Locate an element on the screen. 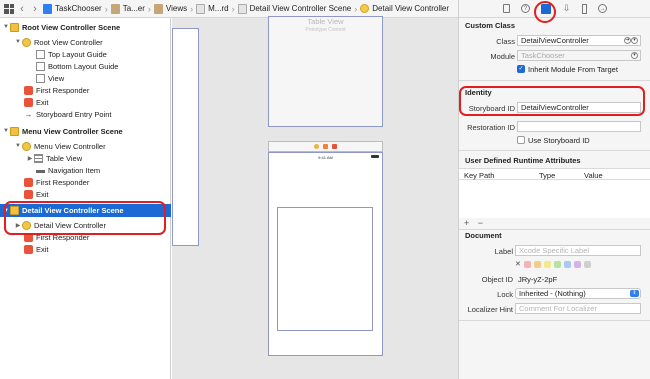 The height and width of the screenshot is (379, 650). swatch-purple is located at coordinates (577, 264).